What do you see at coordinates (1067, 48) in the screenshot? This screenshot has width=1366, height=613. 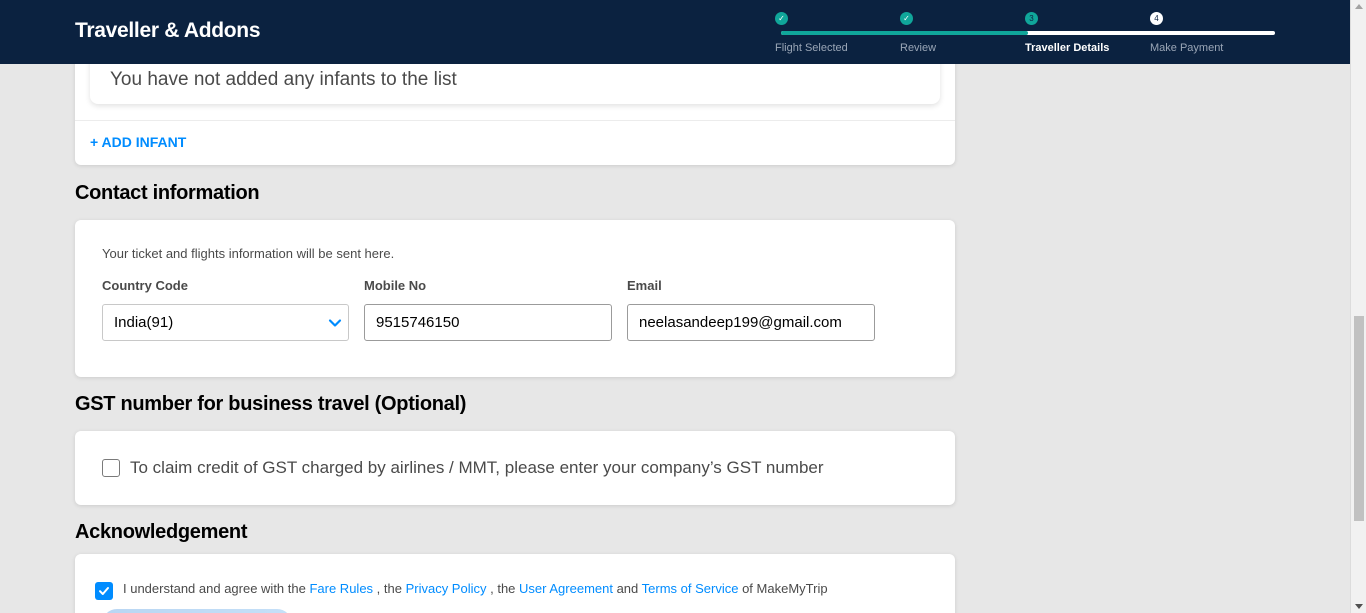 I see `step-label: Traveller Details` at bounding box center [1067, 48].